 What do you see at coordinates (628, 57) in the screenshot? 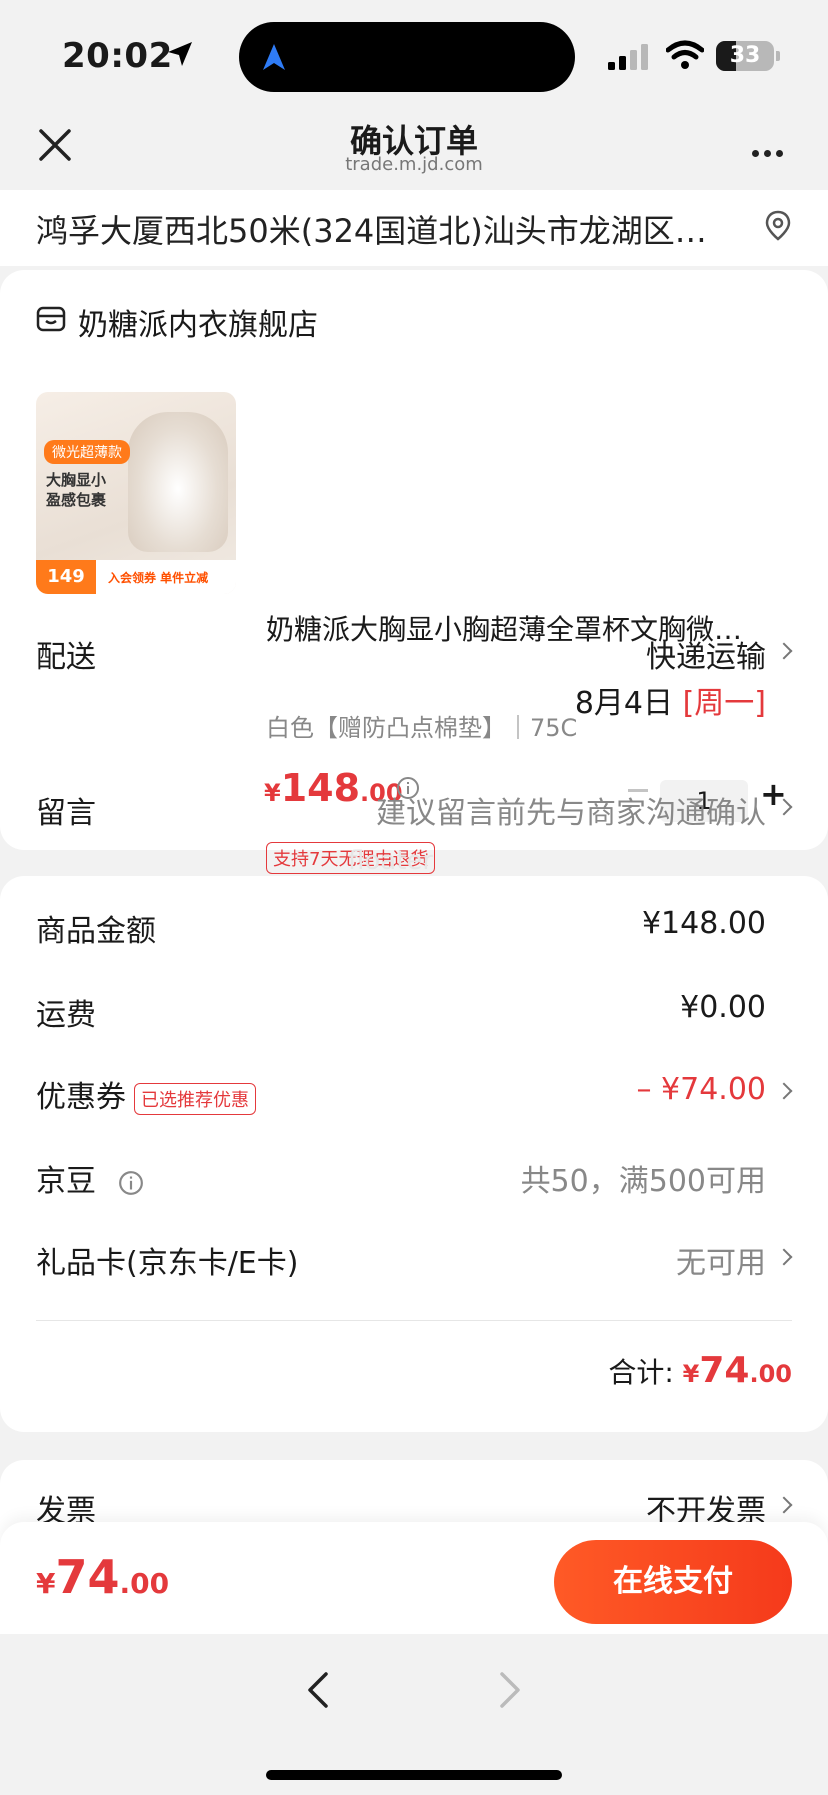
I see `cellular-signal-icon` at bounding box center [628, 57].